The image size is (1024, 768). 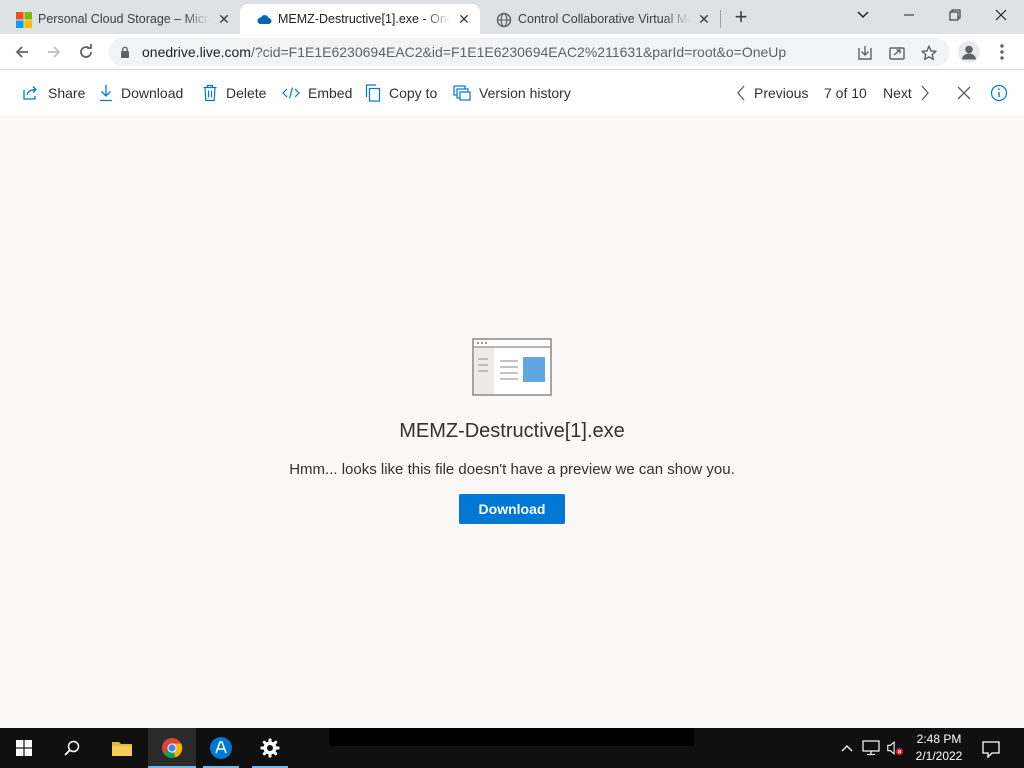 What do you see at coordinates (67, 93) in the screenshot?
I see `share-label: Share` at bounding box center [67, 93].